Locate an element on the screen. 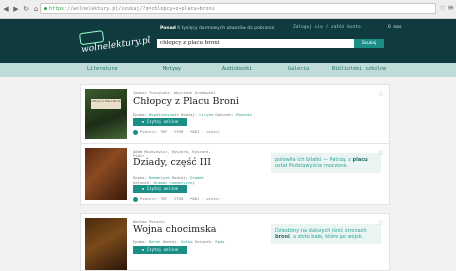 The height and width of the screenshot is (271, 456). authors: Adam Mickiewicz, Ryszard, Ryszard, is located at coordinates (172, 151).